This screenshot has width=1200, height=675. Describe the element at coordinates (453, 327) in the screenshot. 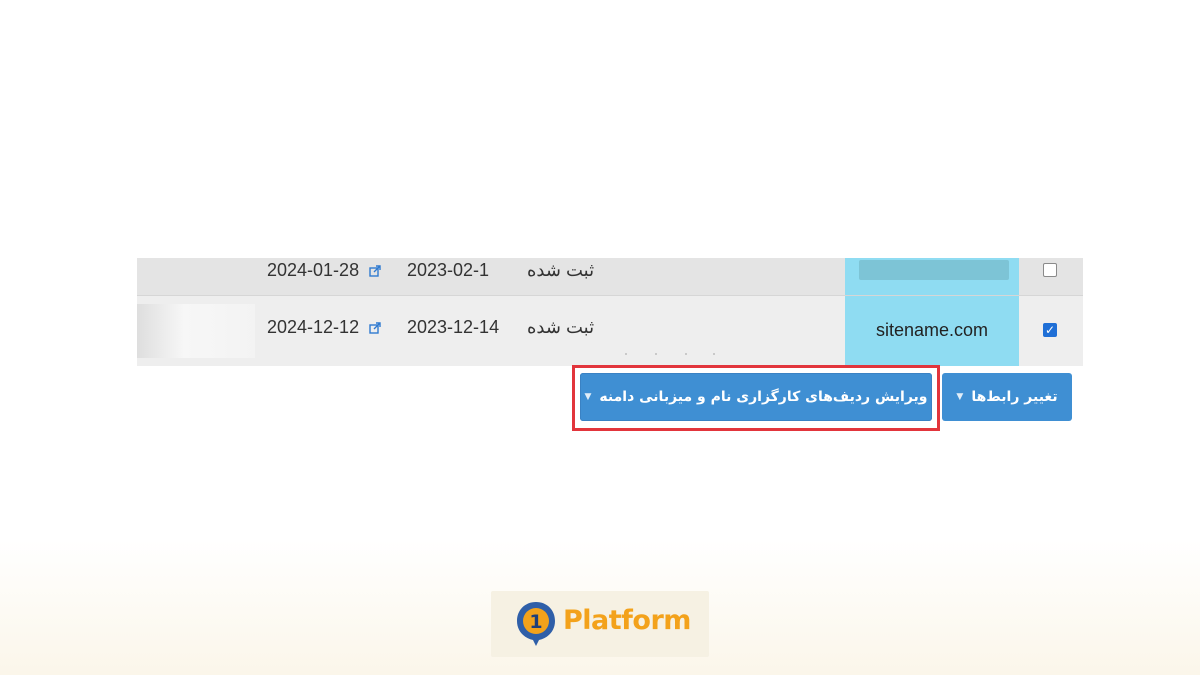

I see `registration-date-cell: 2023-12-14` at that location.